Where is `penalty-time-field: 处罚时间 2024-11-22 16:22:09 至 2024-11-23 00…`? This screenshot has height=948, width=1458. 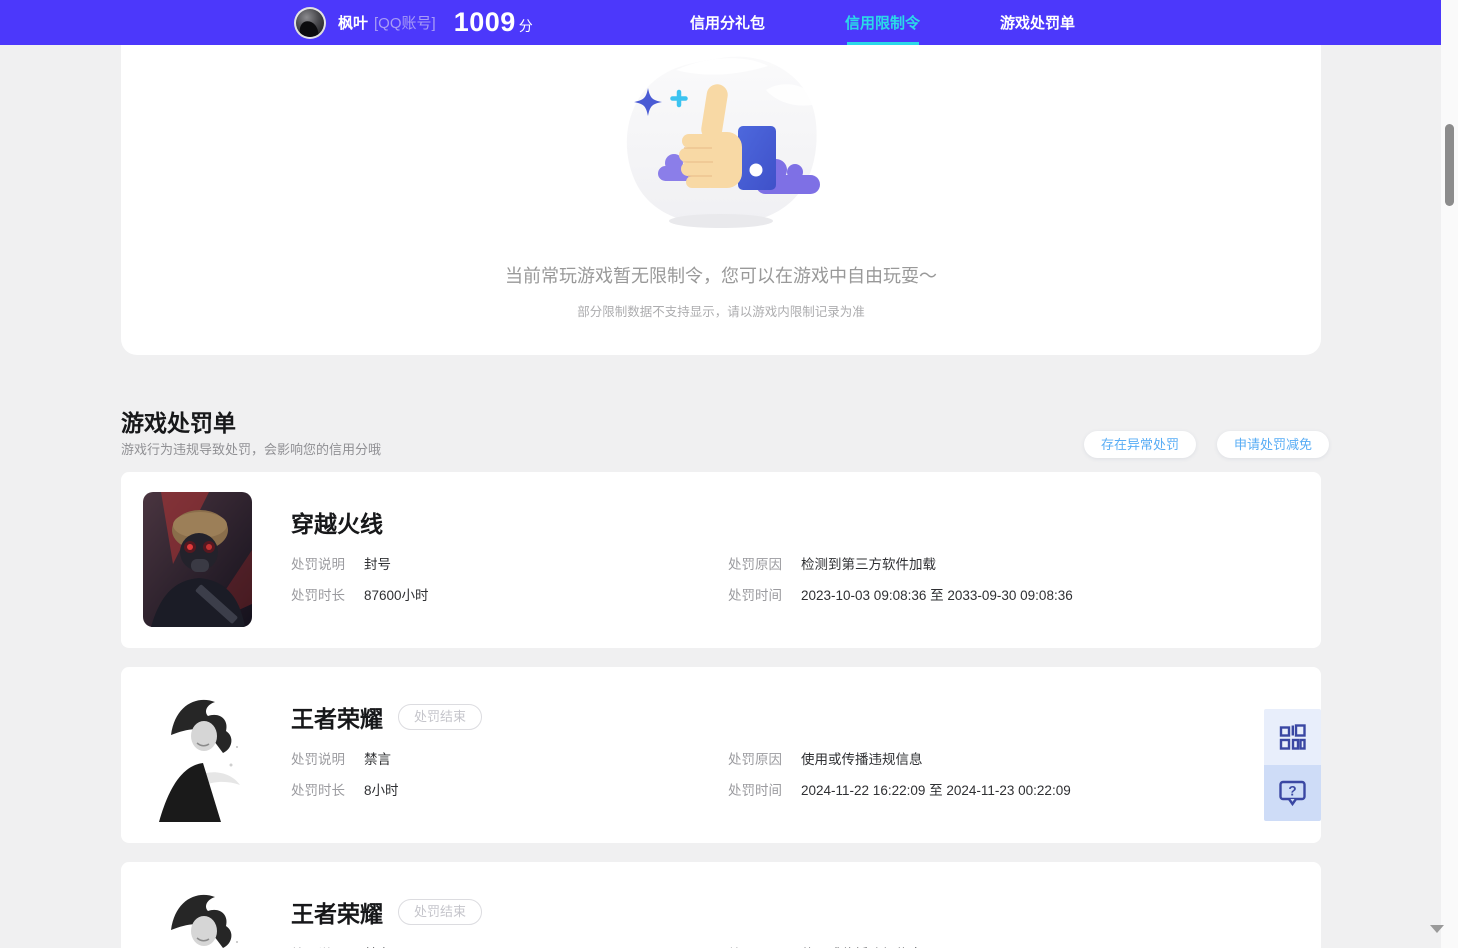
penalty-time-field: 处罚时间 2024-11-22 16:22:09 至 2024-11-23 00… is located at coordinates (899, 789).